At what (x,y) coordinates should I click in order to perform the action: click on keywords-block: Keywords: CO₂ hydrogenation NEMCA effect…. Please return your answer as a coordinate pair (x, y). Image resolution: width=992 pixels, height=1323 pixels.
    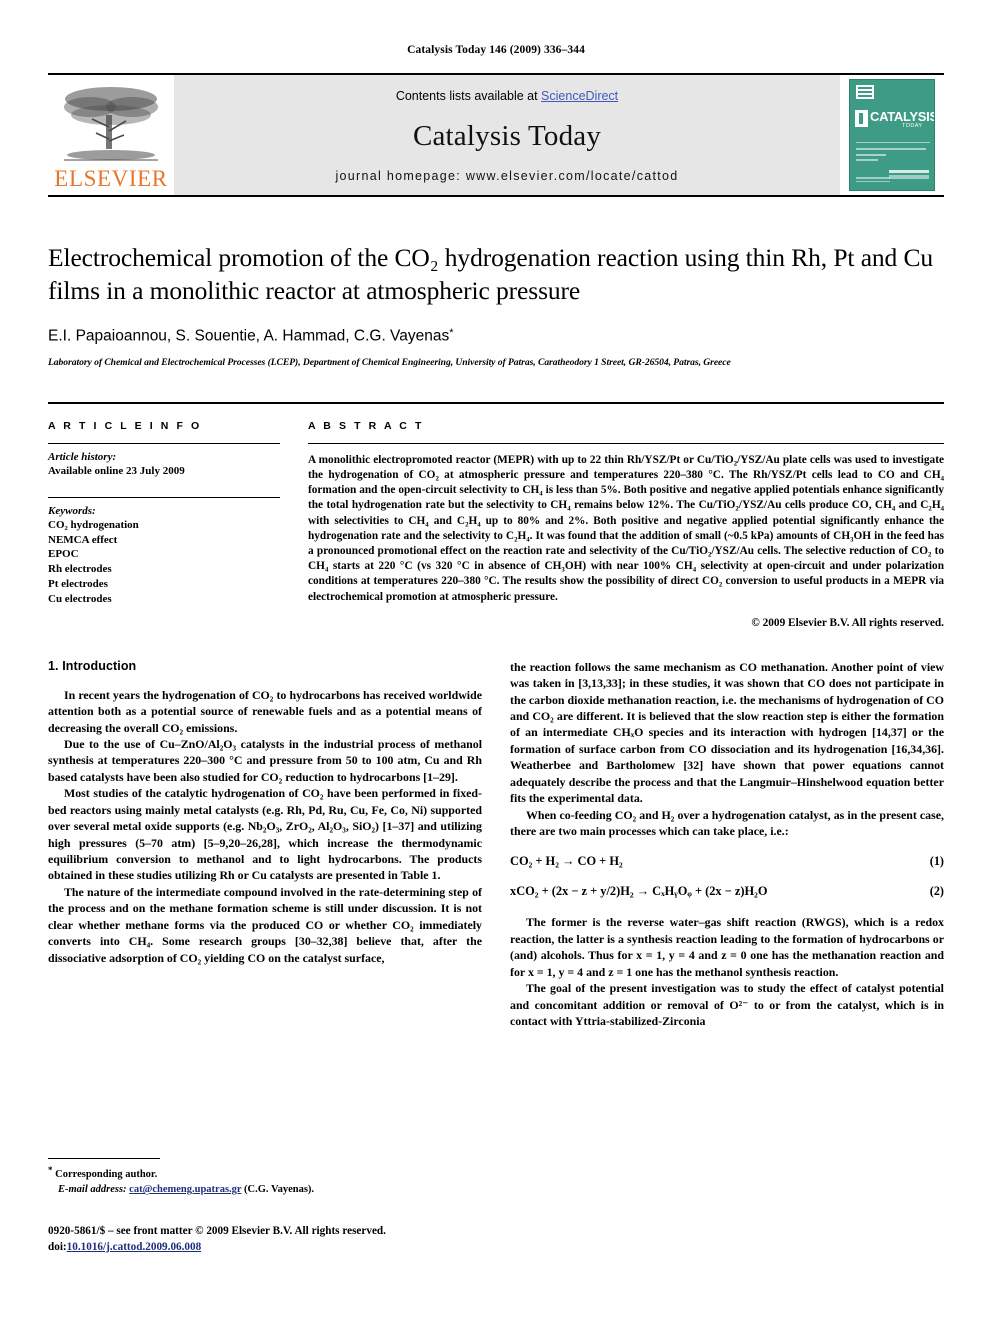
    Looking at the image, I should click on (164, 551).